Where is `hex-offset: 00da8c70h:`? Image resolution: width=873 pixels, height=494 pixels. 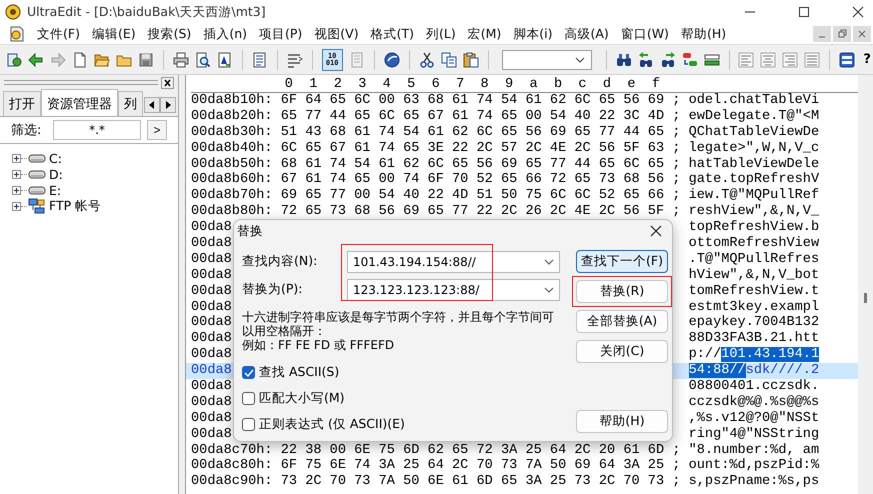
hex-offset: 00da8c70h: is located at coordinates (232, 450).